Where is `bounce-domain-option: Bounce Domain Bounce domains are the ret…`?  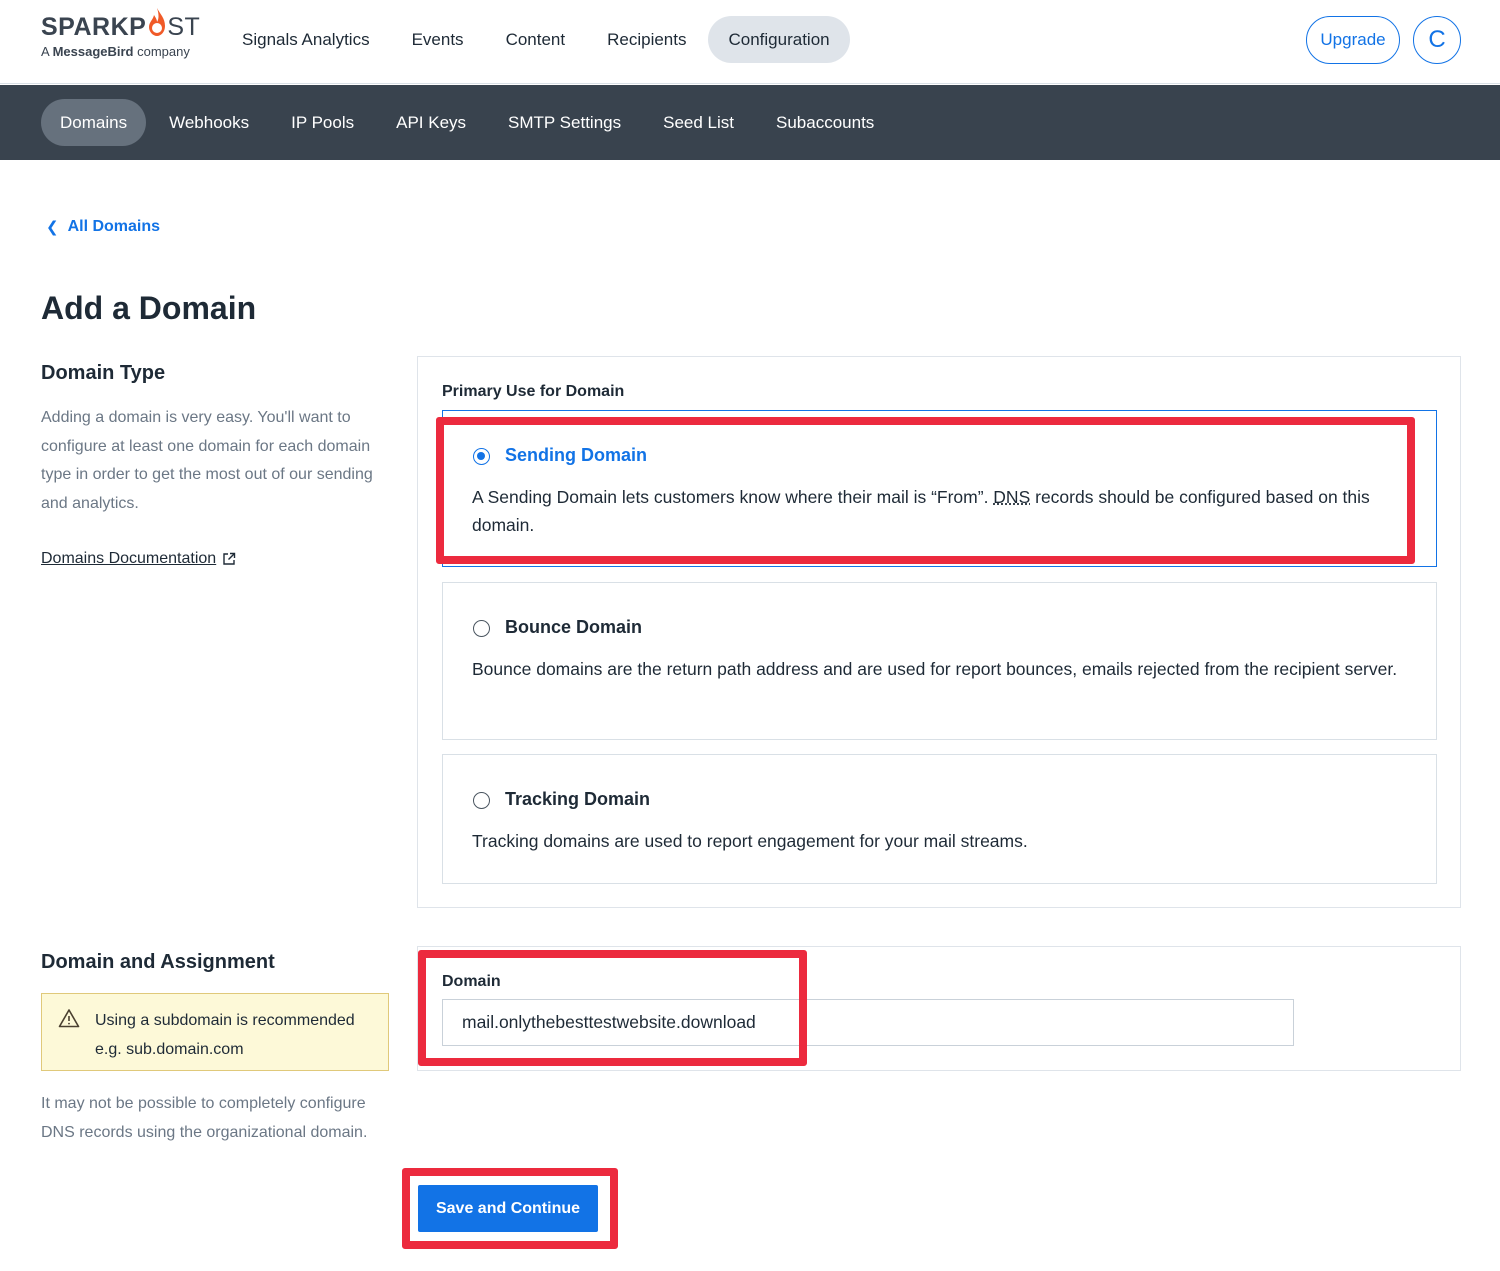 bounce-domain-option: Bounce Domain Bounce domains are the ret… is located at coordinates (939, 661).